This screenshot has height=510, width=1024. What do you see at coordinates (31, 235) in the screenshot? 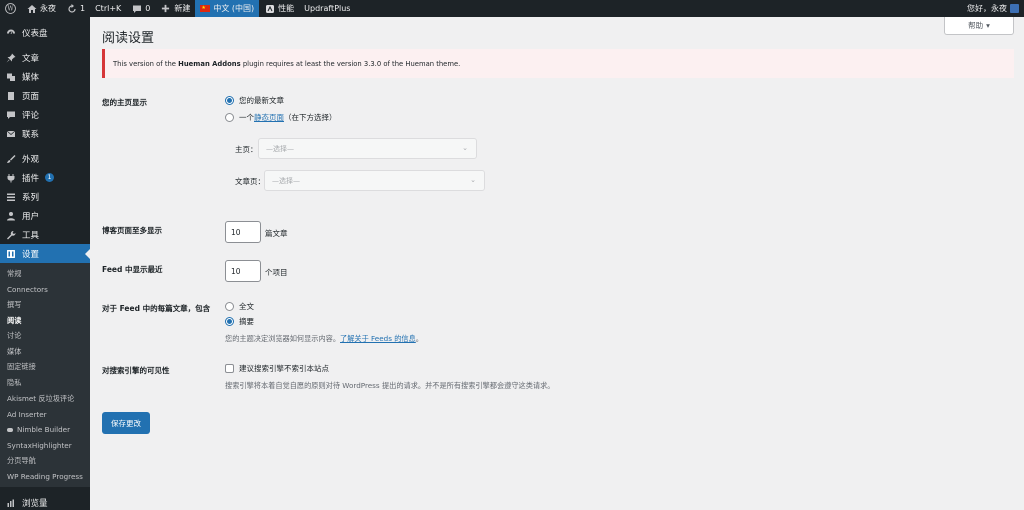
I see `sidebar-item-label: 工具` at bounding box center [31, 235].